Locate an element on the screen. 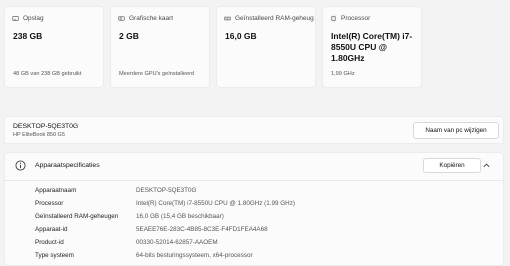 This screenshot has height=266, width=510. card-label: Opslag is located at coordinates (33, 18).